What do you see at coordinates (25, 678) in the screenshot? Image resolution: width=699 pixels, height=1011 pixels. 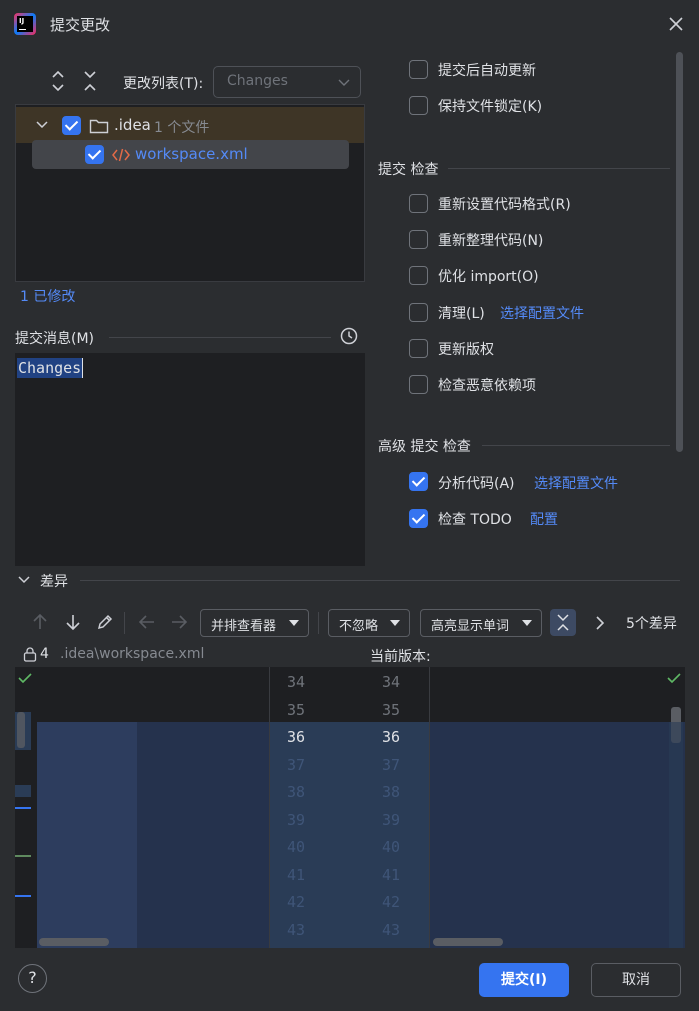 I see `check-icon` at bounding box center [25, 678].